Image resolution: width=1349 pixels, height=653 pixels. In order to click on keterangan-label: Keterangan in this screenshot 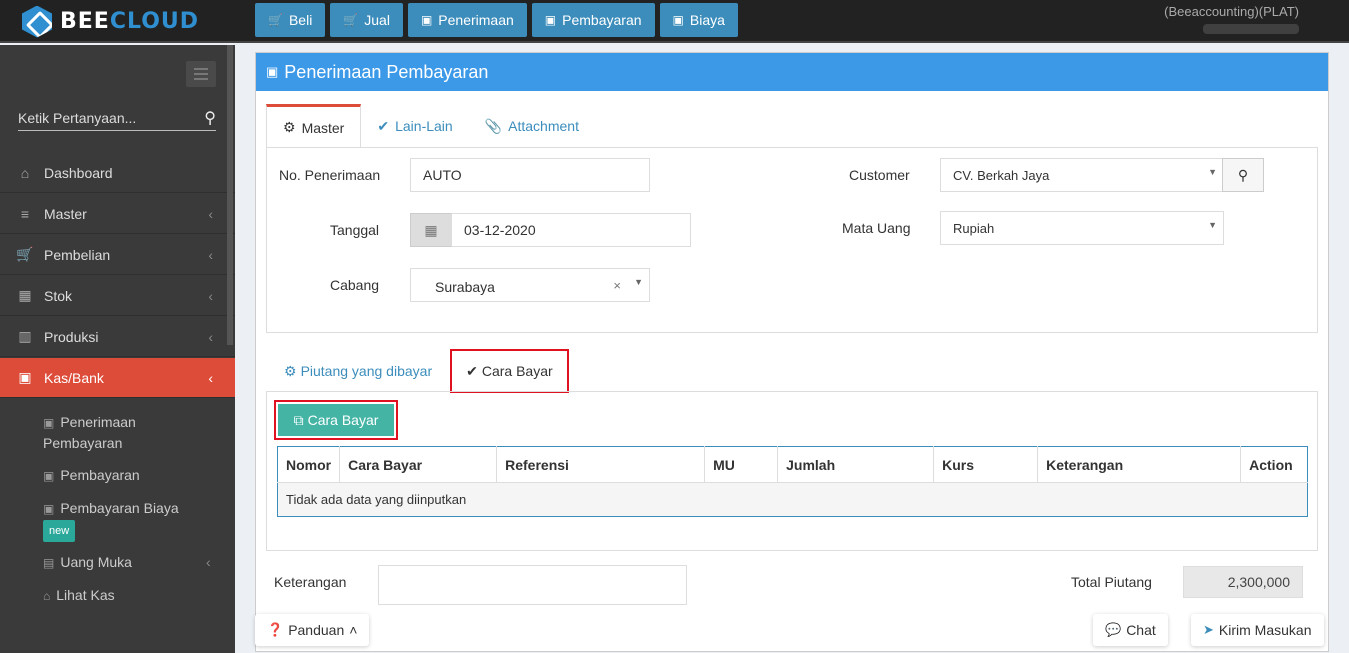, I will do `click(310, 582)`.